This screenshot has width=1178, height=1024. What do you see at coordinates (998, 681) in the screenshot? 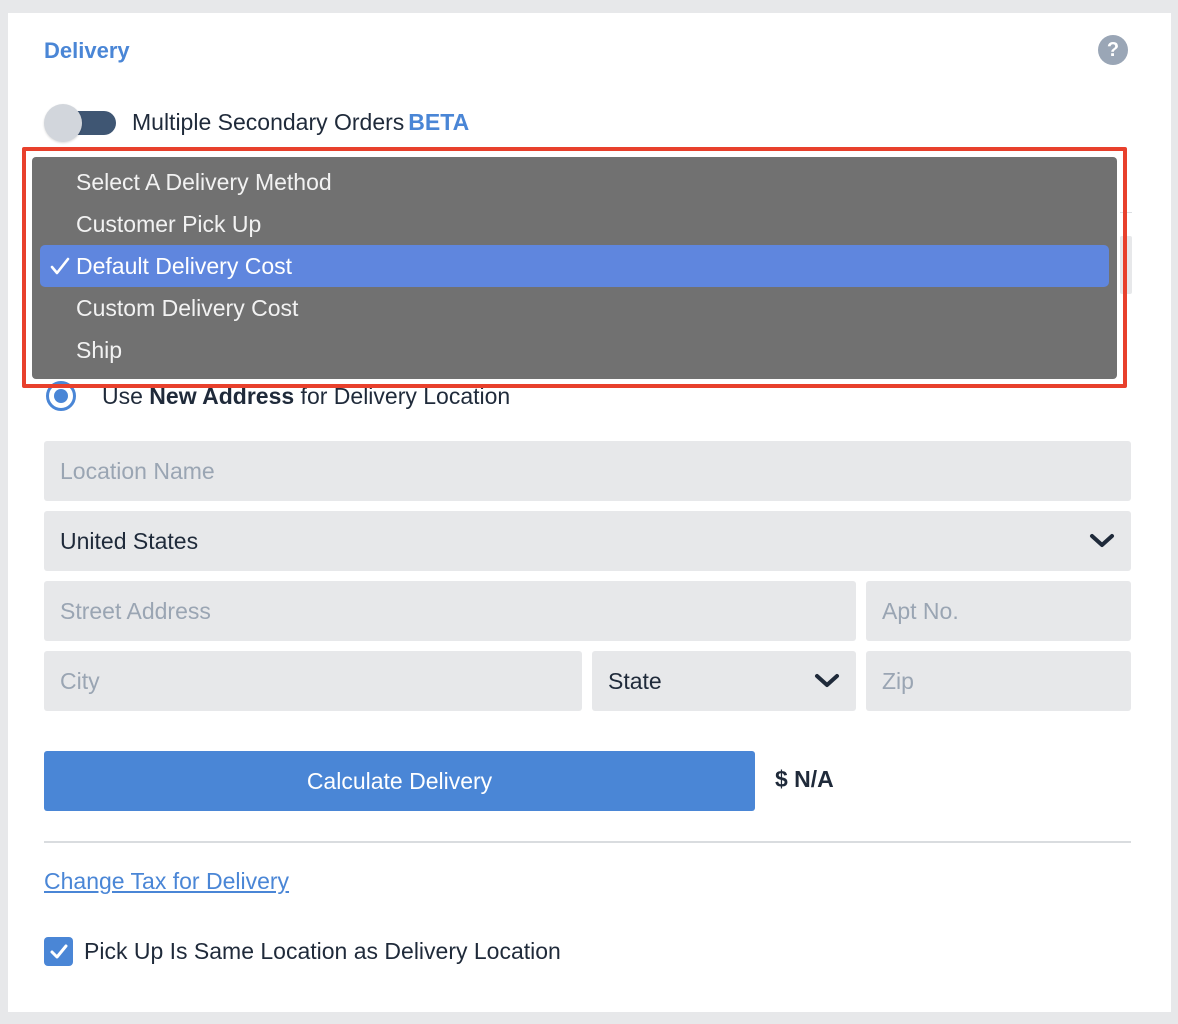
I see `zip-input` at bounding box center [998, 681].